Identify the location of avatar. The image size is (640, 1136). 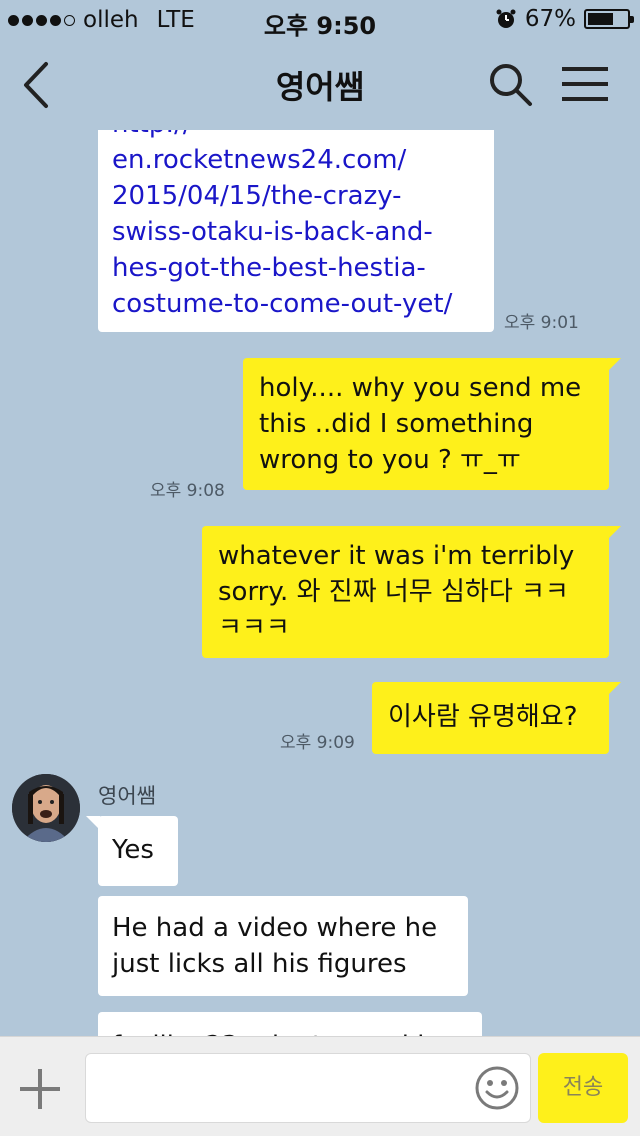
(46, 808).